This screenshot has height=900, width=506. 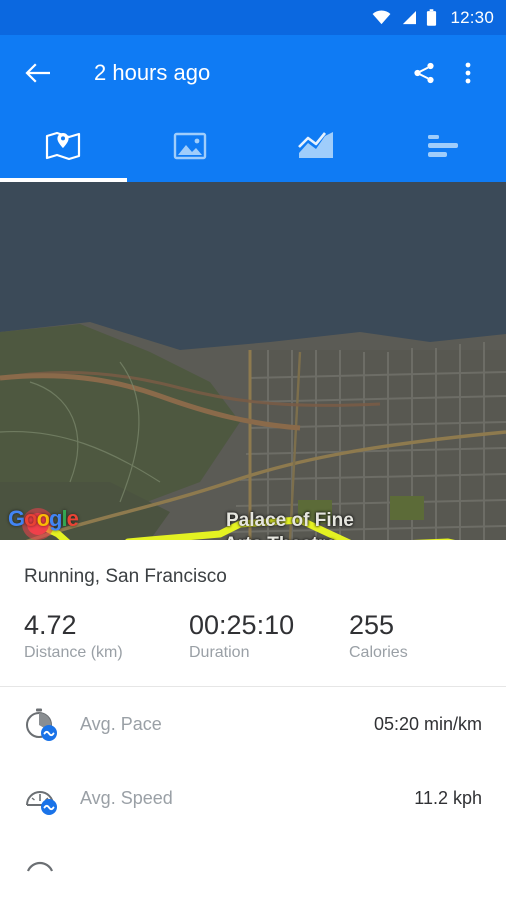 I want to click on status-icons: 12:30, so click(x=433, y=18).